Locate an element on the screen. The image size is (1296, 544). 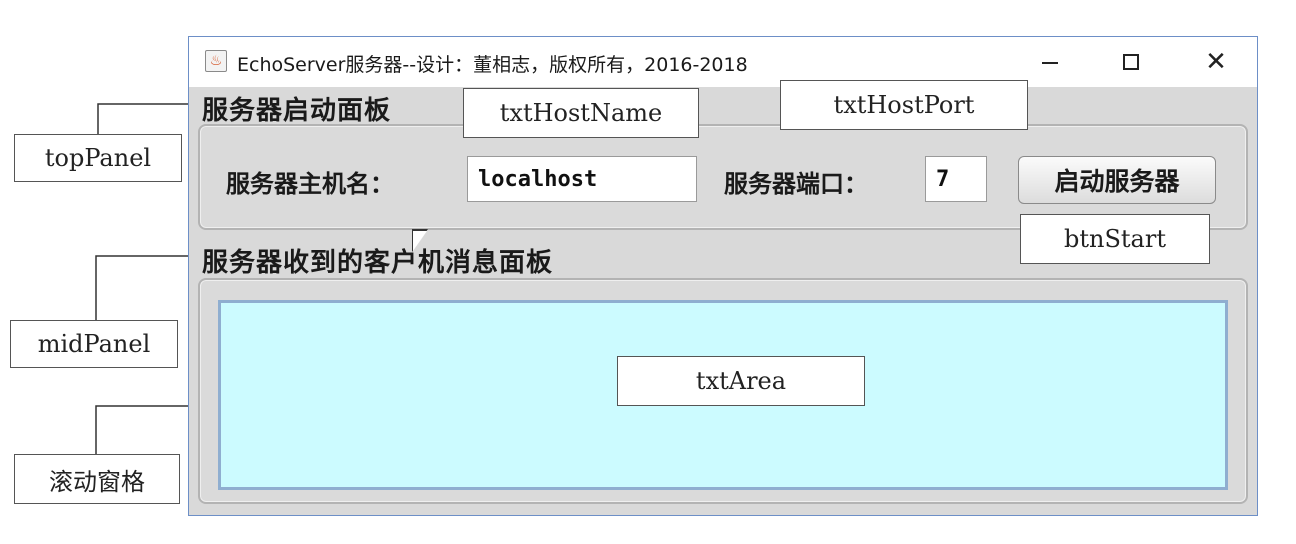
top-panel-title: 服务器启动面板 is located at coordinates (297, 111).